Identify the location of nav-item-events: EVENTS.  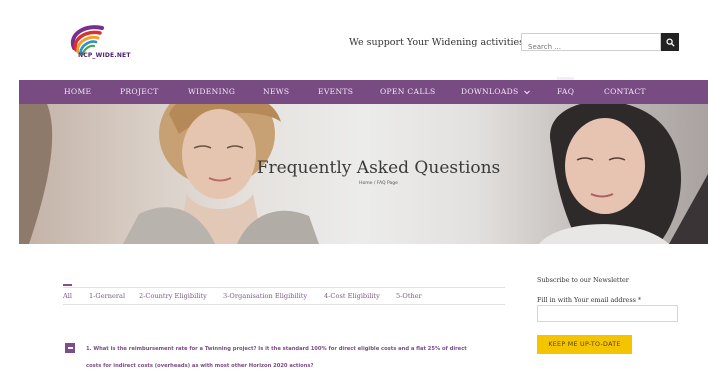
(335, 92).